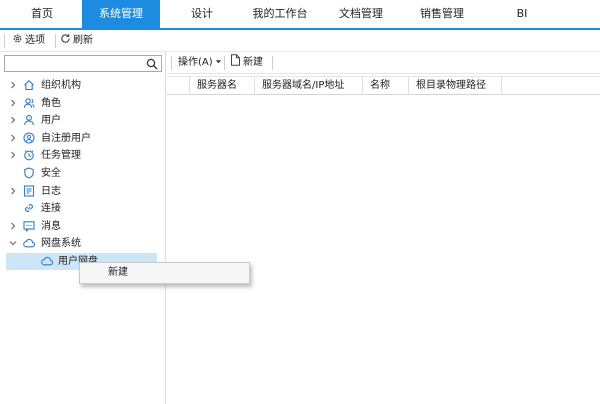 Image resolution: width=600 pixels, height=404 pixels. What do you see at coordinates (66, 138) in the screenshot?
I see `tree-item-label: 自注册用户` at bounding box center [66, 138].